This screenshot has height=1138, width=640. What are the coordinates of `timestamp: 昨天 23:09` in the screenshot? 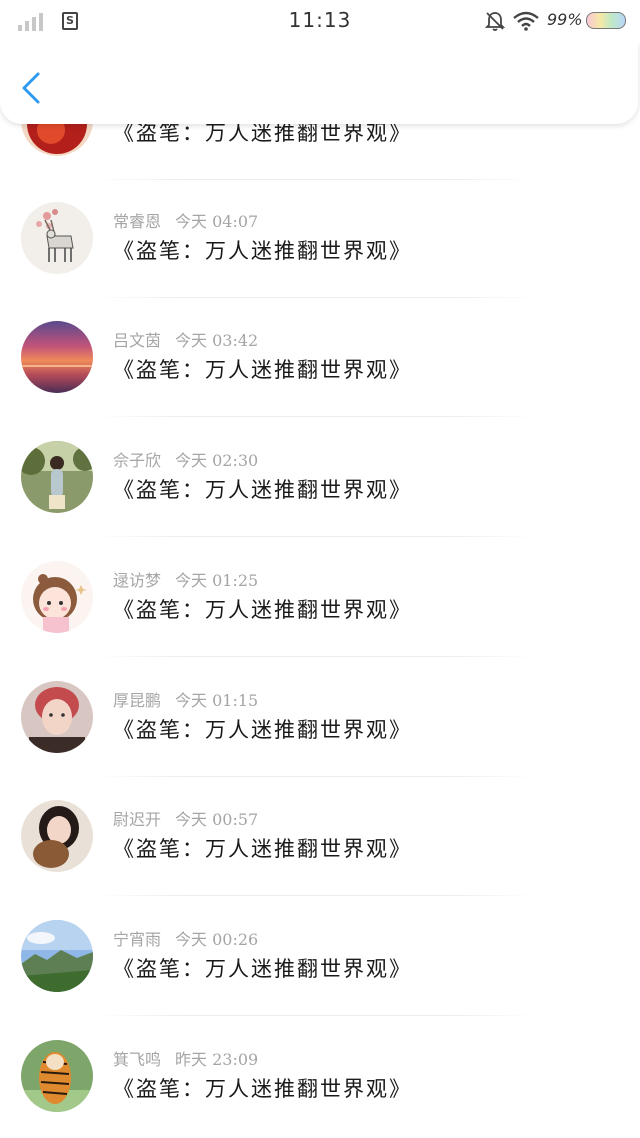 It's located at (217, 1059).